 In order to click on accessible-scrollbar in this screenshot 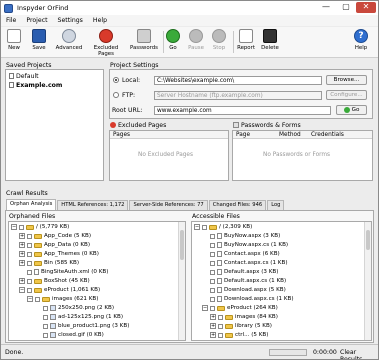, I will do `click(367, 281)`.